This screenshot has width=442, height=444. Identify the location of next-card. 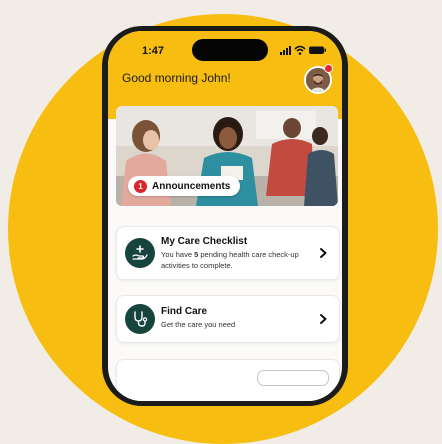
(228, 380).